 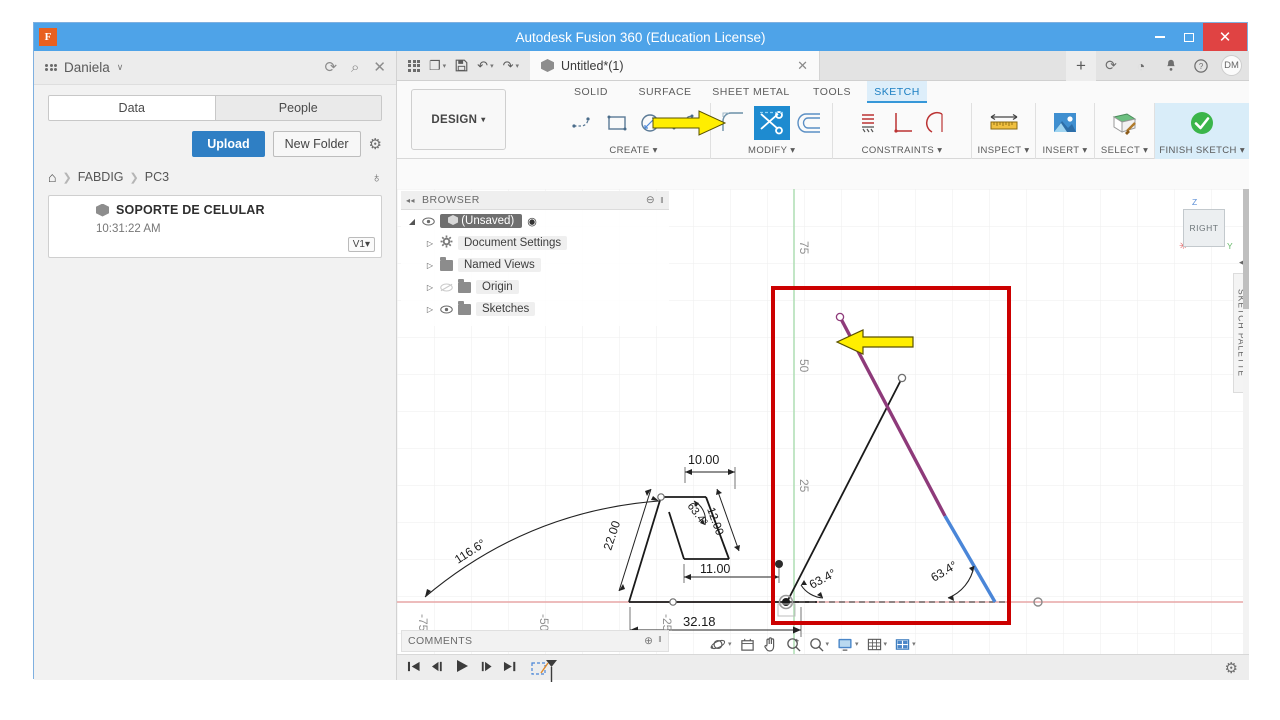 I want to click on viewports-icon: ▾, so click(x=905, y=644).